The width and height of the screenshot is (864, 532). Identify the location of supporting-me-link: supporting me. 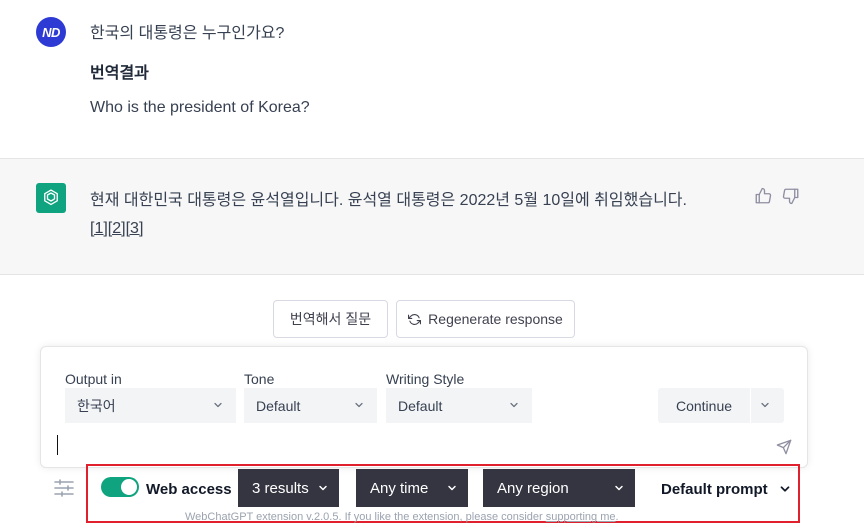
(581, 517).